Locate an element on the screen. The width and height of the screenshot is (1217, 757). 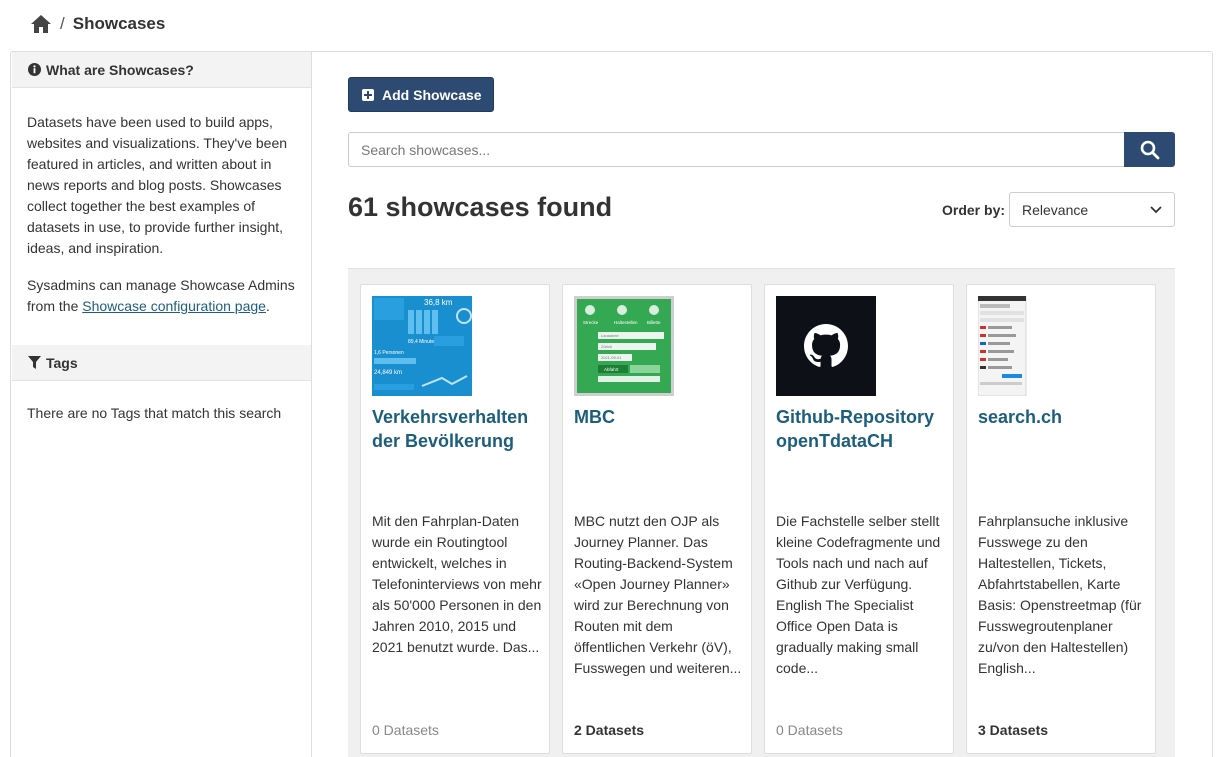
tags-heading: Tags is located at coordinates (161, 363).